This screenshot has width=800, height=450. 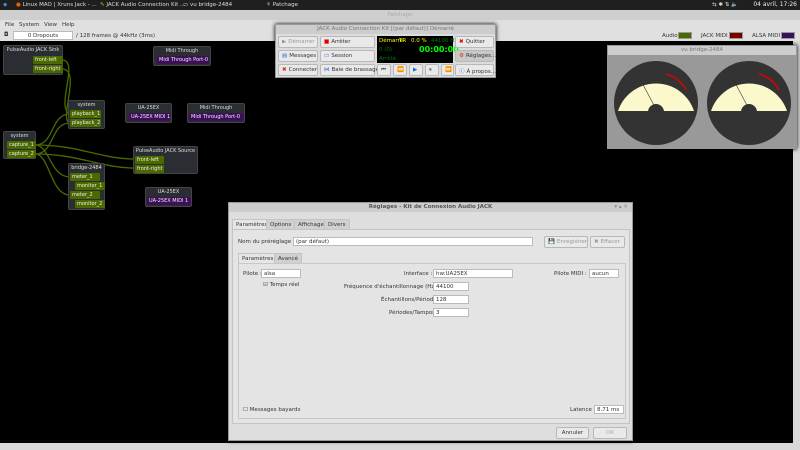 What do you see at coordinates (347, 56) in the screenshot?
I see `session-button: ▭ Session` at bounding box center [347, 56].